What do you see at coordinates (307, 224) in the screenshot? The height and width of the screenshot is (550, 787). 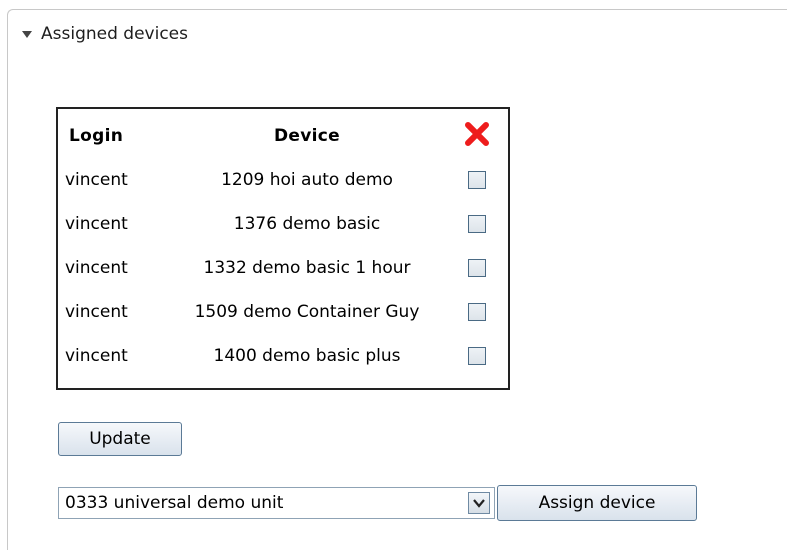 I see `row-device: 1376 demo basic` at bounding box center [307, 224].